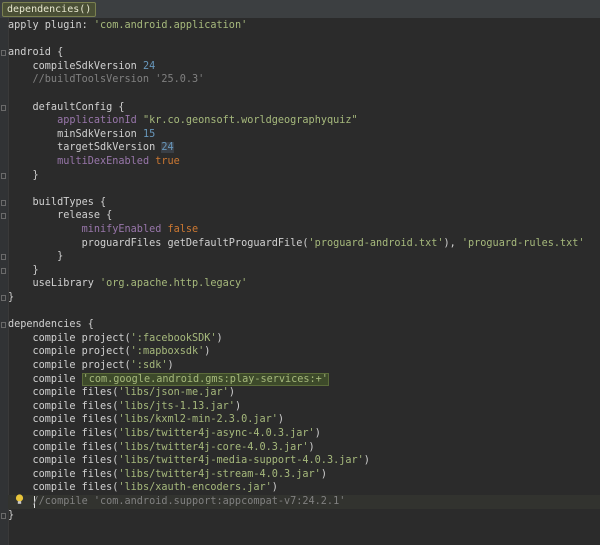 This screenshot has width=600, height=545. I want to click on code-line: targetSdkVersion 24, so click(91, 148).